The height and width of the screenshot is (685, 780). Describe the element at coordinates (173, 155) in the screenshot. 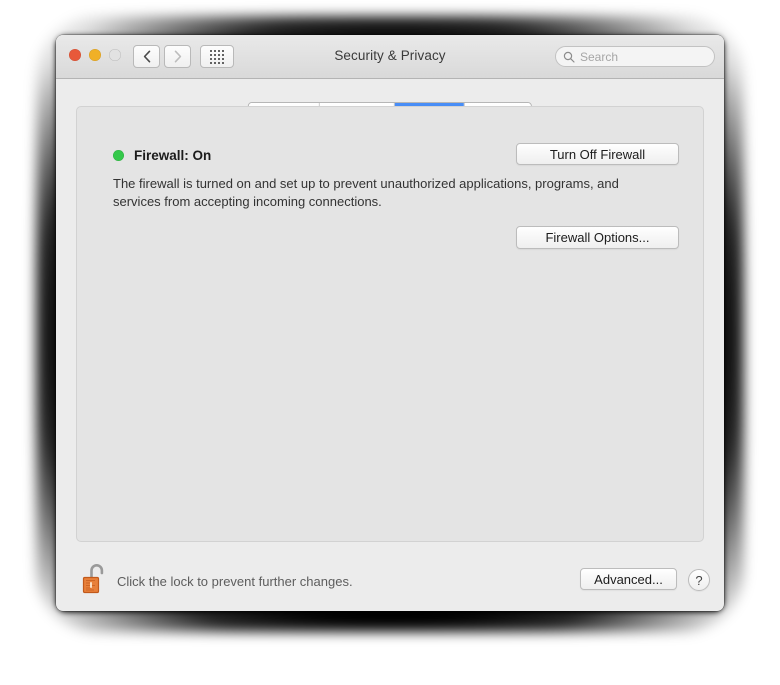

I see `firewall-status-label: Firewall: On` at that location.